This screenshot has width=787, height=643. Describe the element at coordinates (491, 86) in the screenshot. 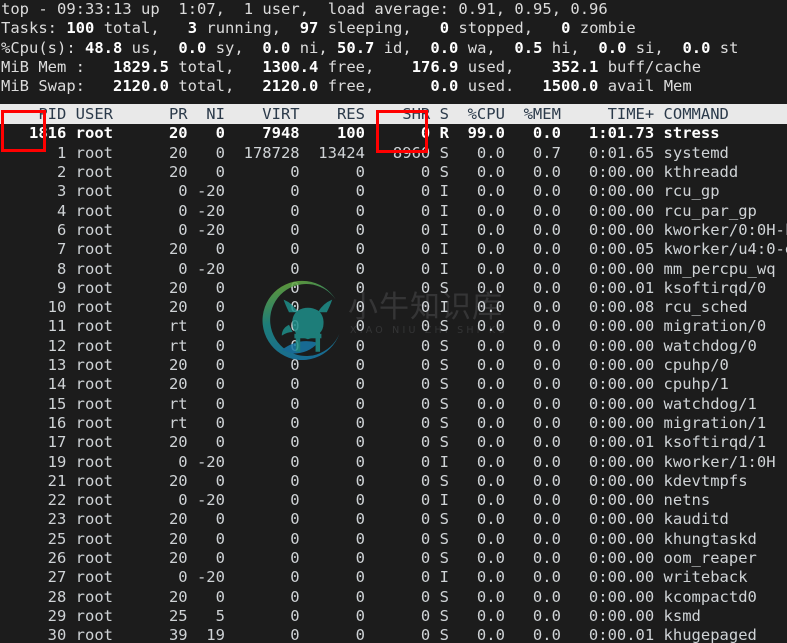

I see `swap-used-label: used.` at that location.